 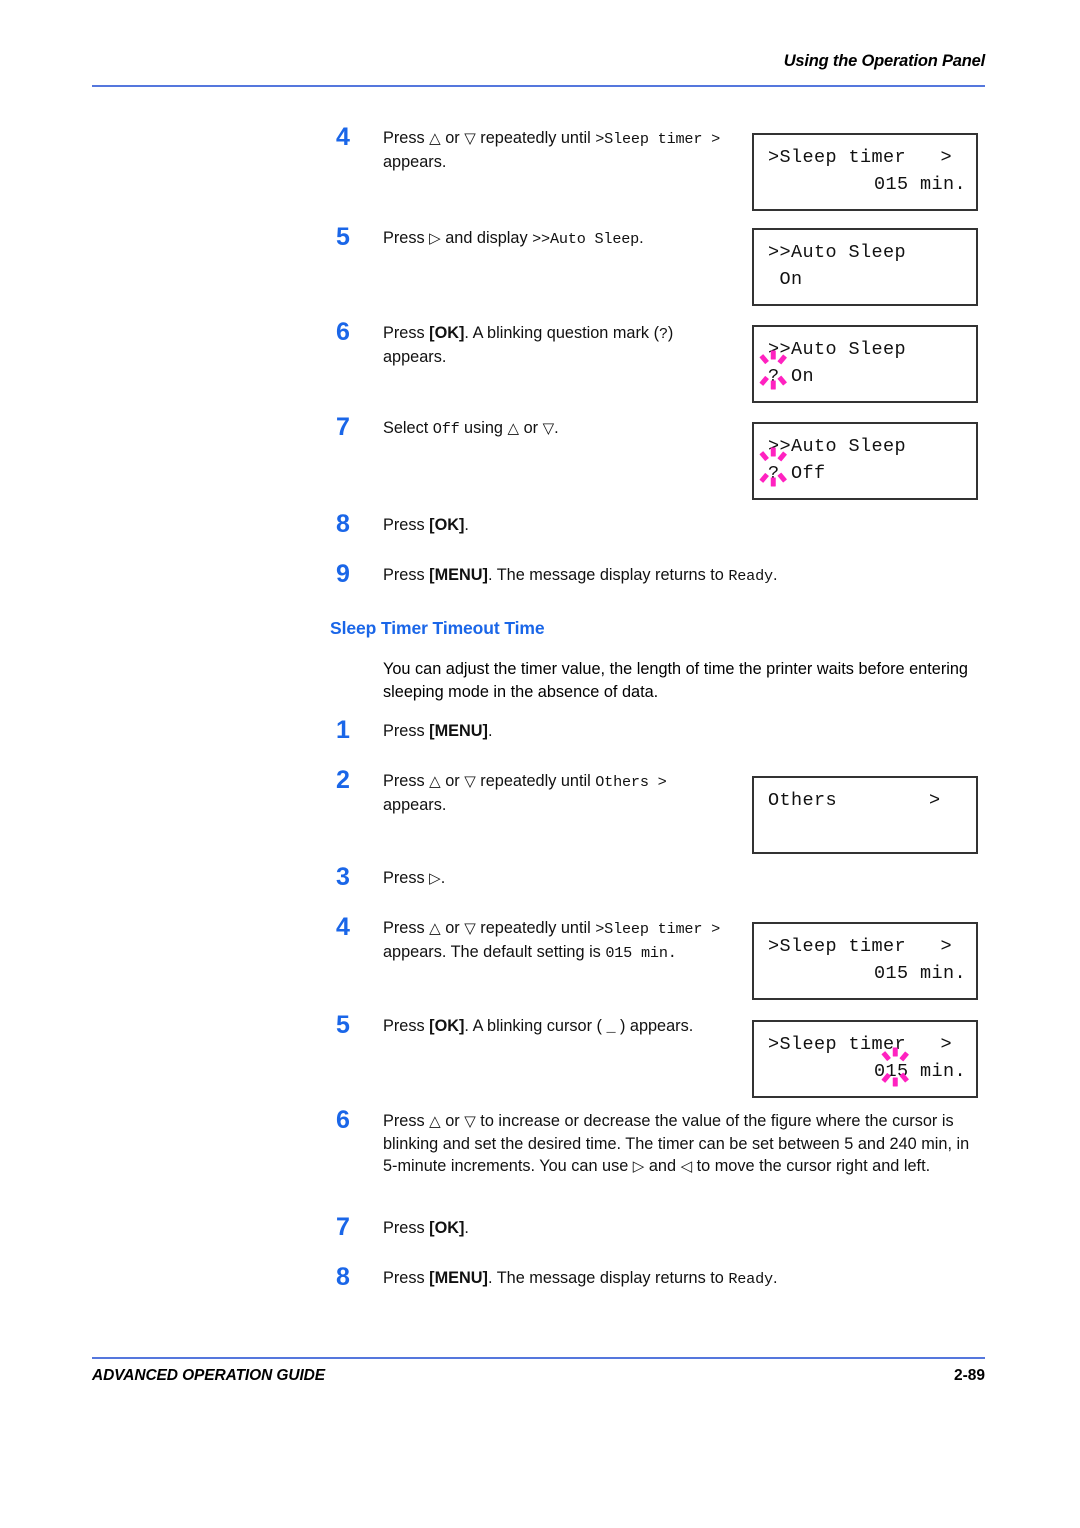 I want to click on step-number: 2, so click(x=343, y=780).